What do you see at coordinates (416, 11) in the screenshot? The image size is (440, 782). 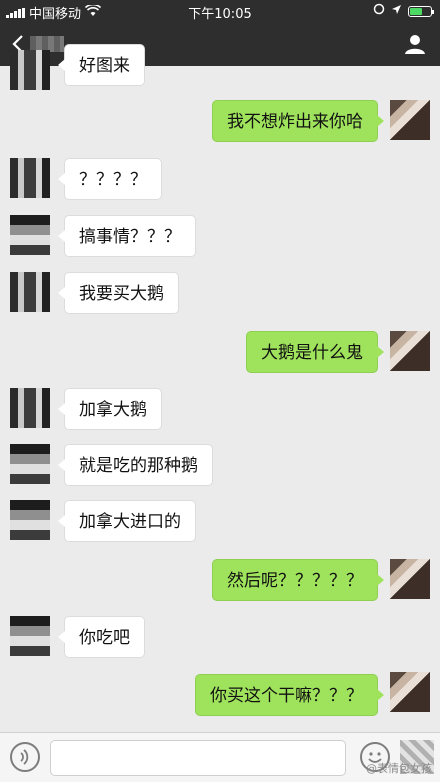 I see `battery-fill` at bounding box center [416, 11].